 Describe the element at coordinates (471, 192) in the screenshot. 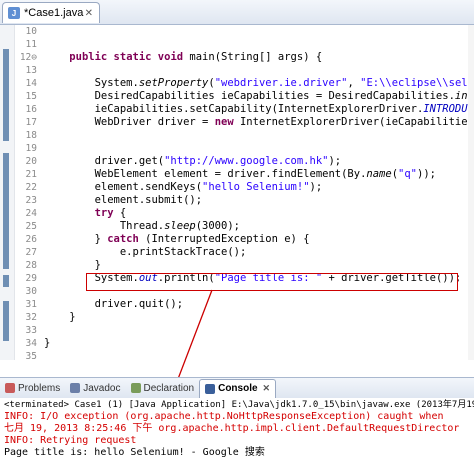

I see `editor-scrollbar` at that location.